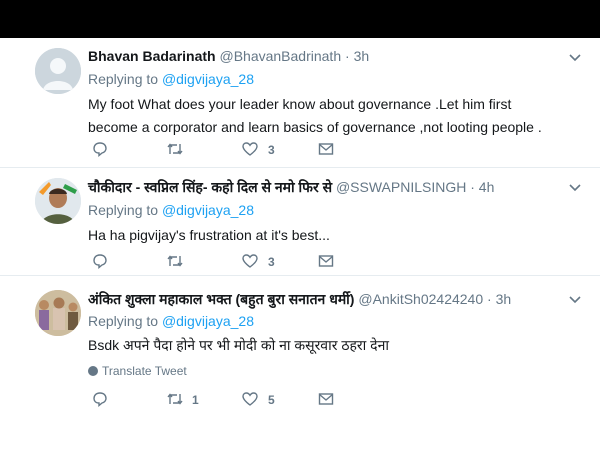 This screenshot has width=600, height=450. What do you see at coordinates (144, 371) in the screenshot?
I see `translate-label: Translate Tweet` at bounding box center [144, 371].